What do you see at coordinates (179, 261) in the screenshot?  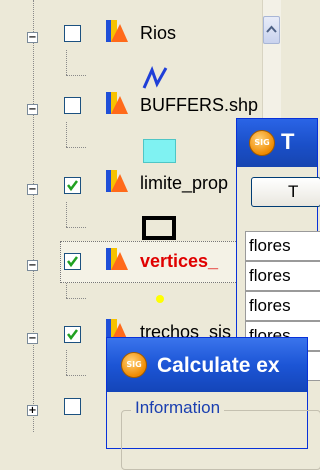 I see `layer-name: vertices_` at bounding box center [179, 261].